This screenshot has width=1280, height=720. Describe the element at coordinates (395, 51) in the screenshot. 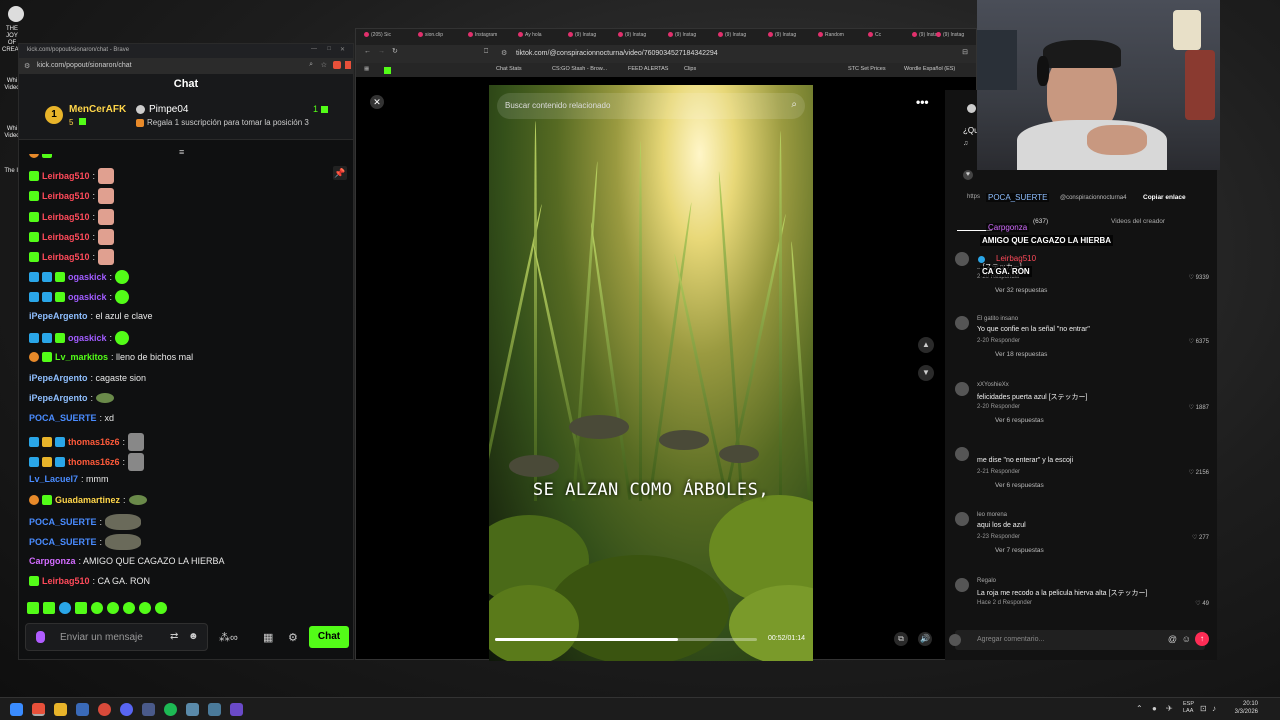

I see `reload-icon: ↻` at that location.